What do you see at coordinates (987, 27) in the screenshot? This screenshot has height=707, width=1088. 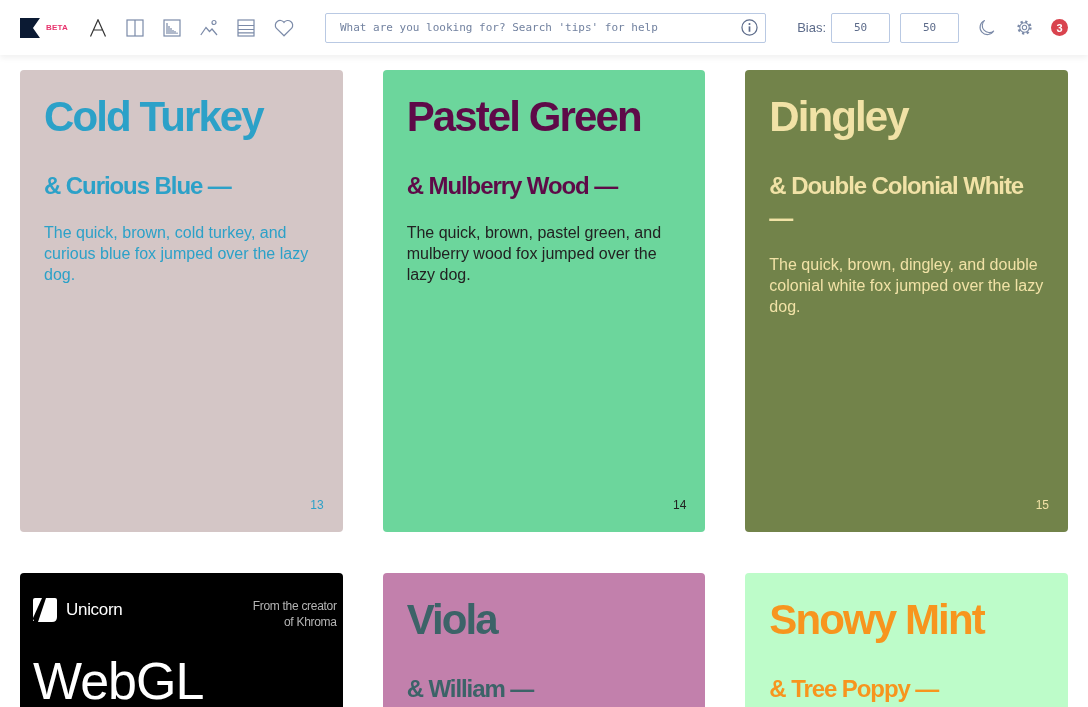 I see `moon-icon` at bounding box center [987, 27].